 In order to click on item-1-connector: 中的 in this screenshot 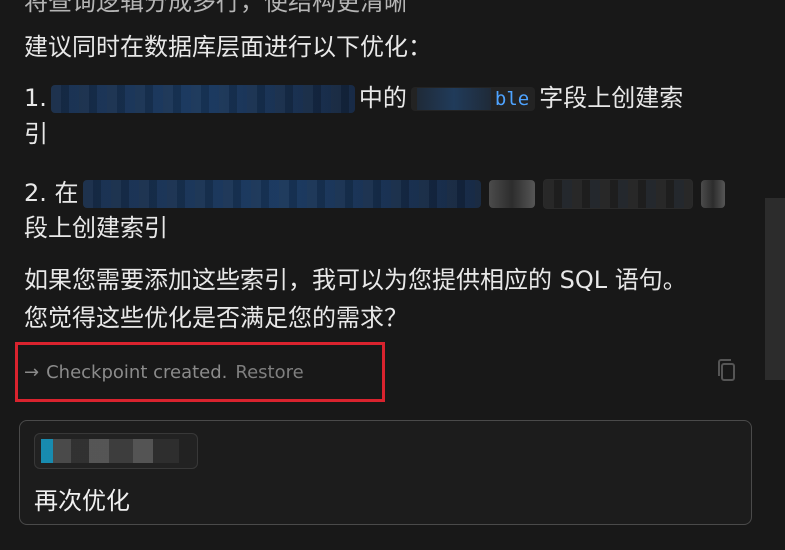, I will do `click(382, 98)`.